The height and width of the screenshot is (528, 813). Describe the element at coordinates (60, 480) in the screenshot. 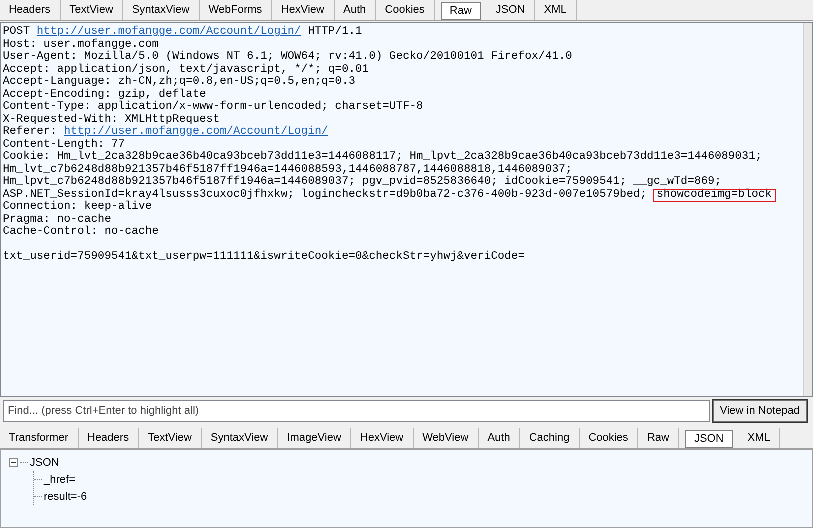

I see `tree-node: _href=` at that location.